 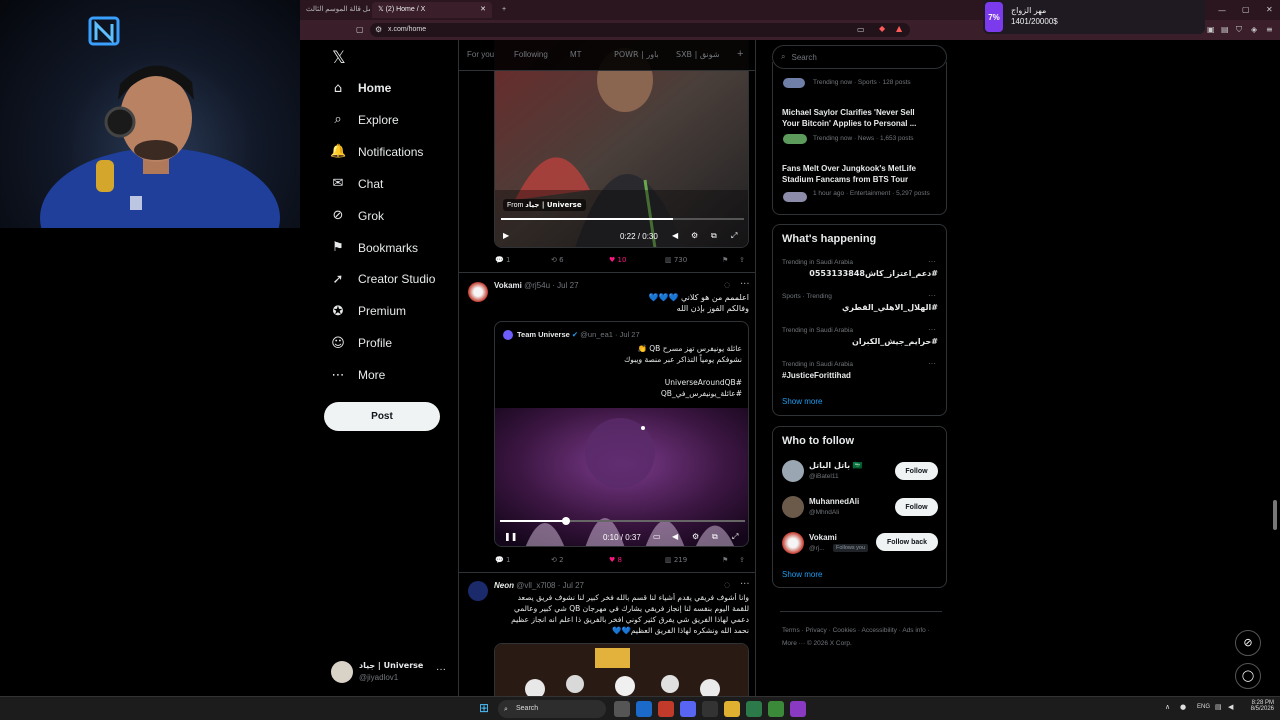 What do you see at coordinates (339, 58) in the screenshot?
I see `x-logo-icon: 𝕏` at bounding box center [339, 58].